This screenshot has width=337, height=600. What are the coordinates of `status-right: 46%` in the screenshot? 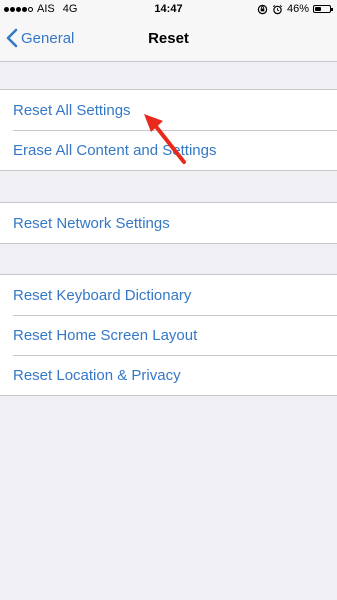 It's located at (295, 9).